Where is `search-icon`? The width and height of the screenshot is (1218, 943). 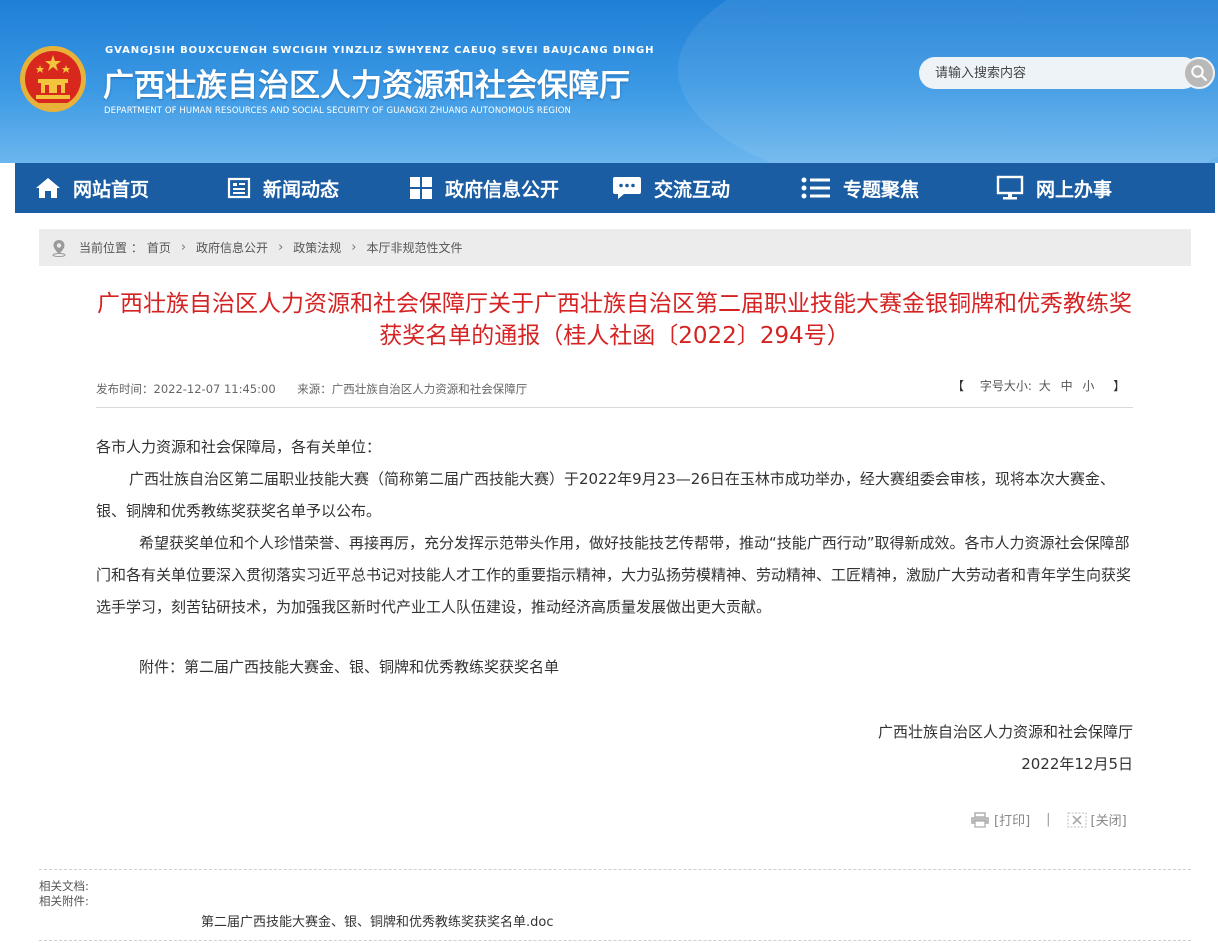
search-icon is located at coordinates (1199, 73).